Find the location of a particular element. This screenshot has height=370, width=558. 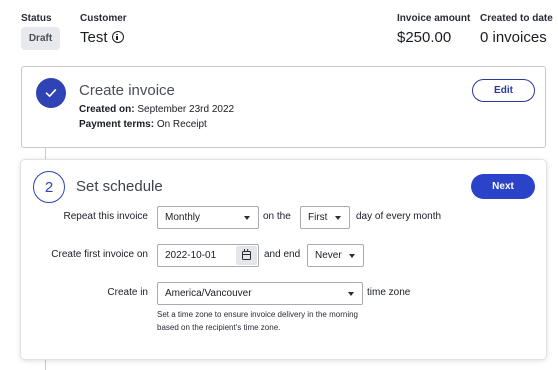

calendar-icon is located at coordinates (246, 254).